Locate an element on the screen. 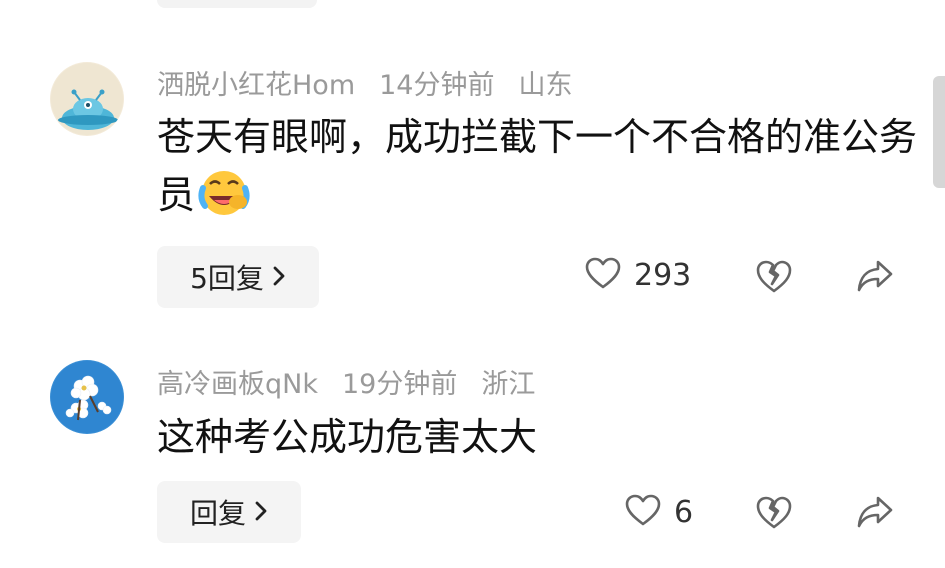 This screenshot has height=568, width=945. comment-location: 山东 is located at coordinates (545, 85).